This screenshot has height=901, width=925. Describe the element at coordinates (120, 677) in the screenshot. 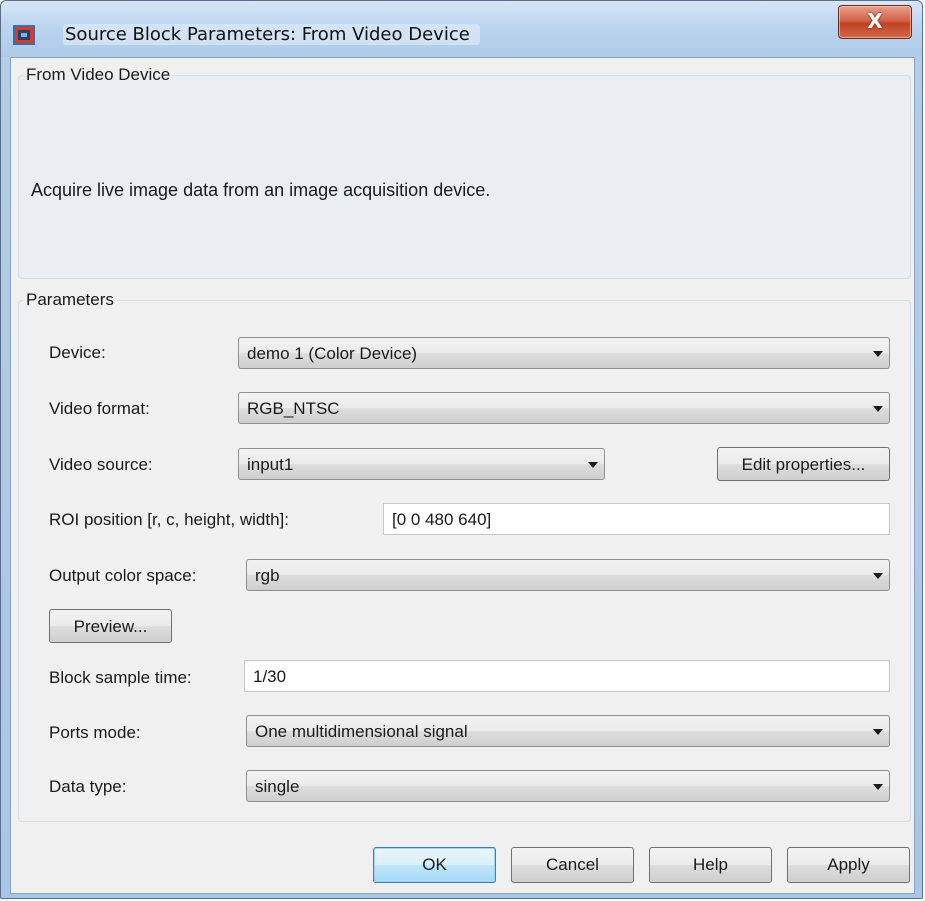

I see `block-sample-time-label: Block sample time:` at that location.